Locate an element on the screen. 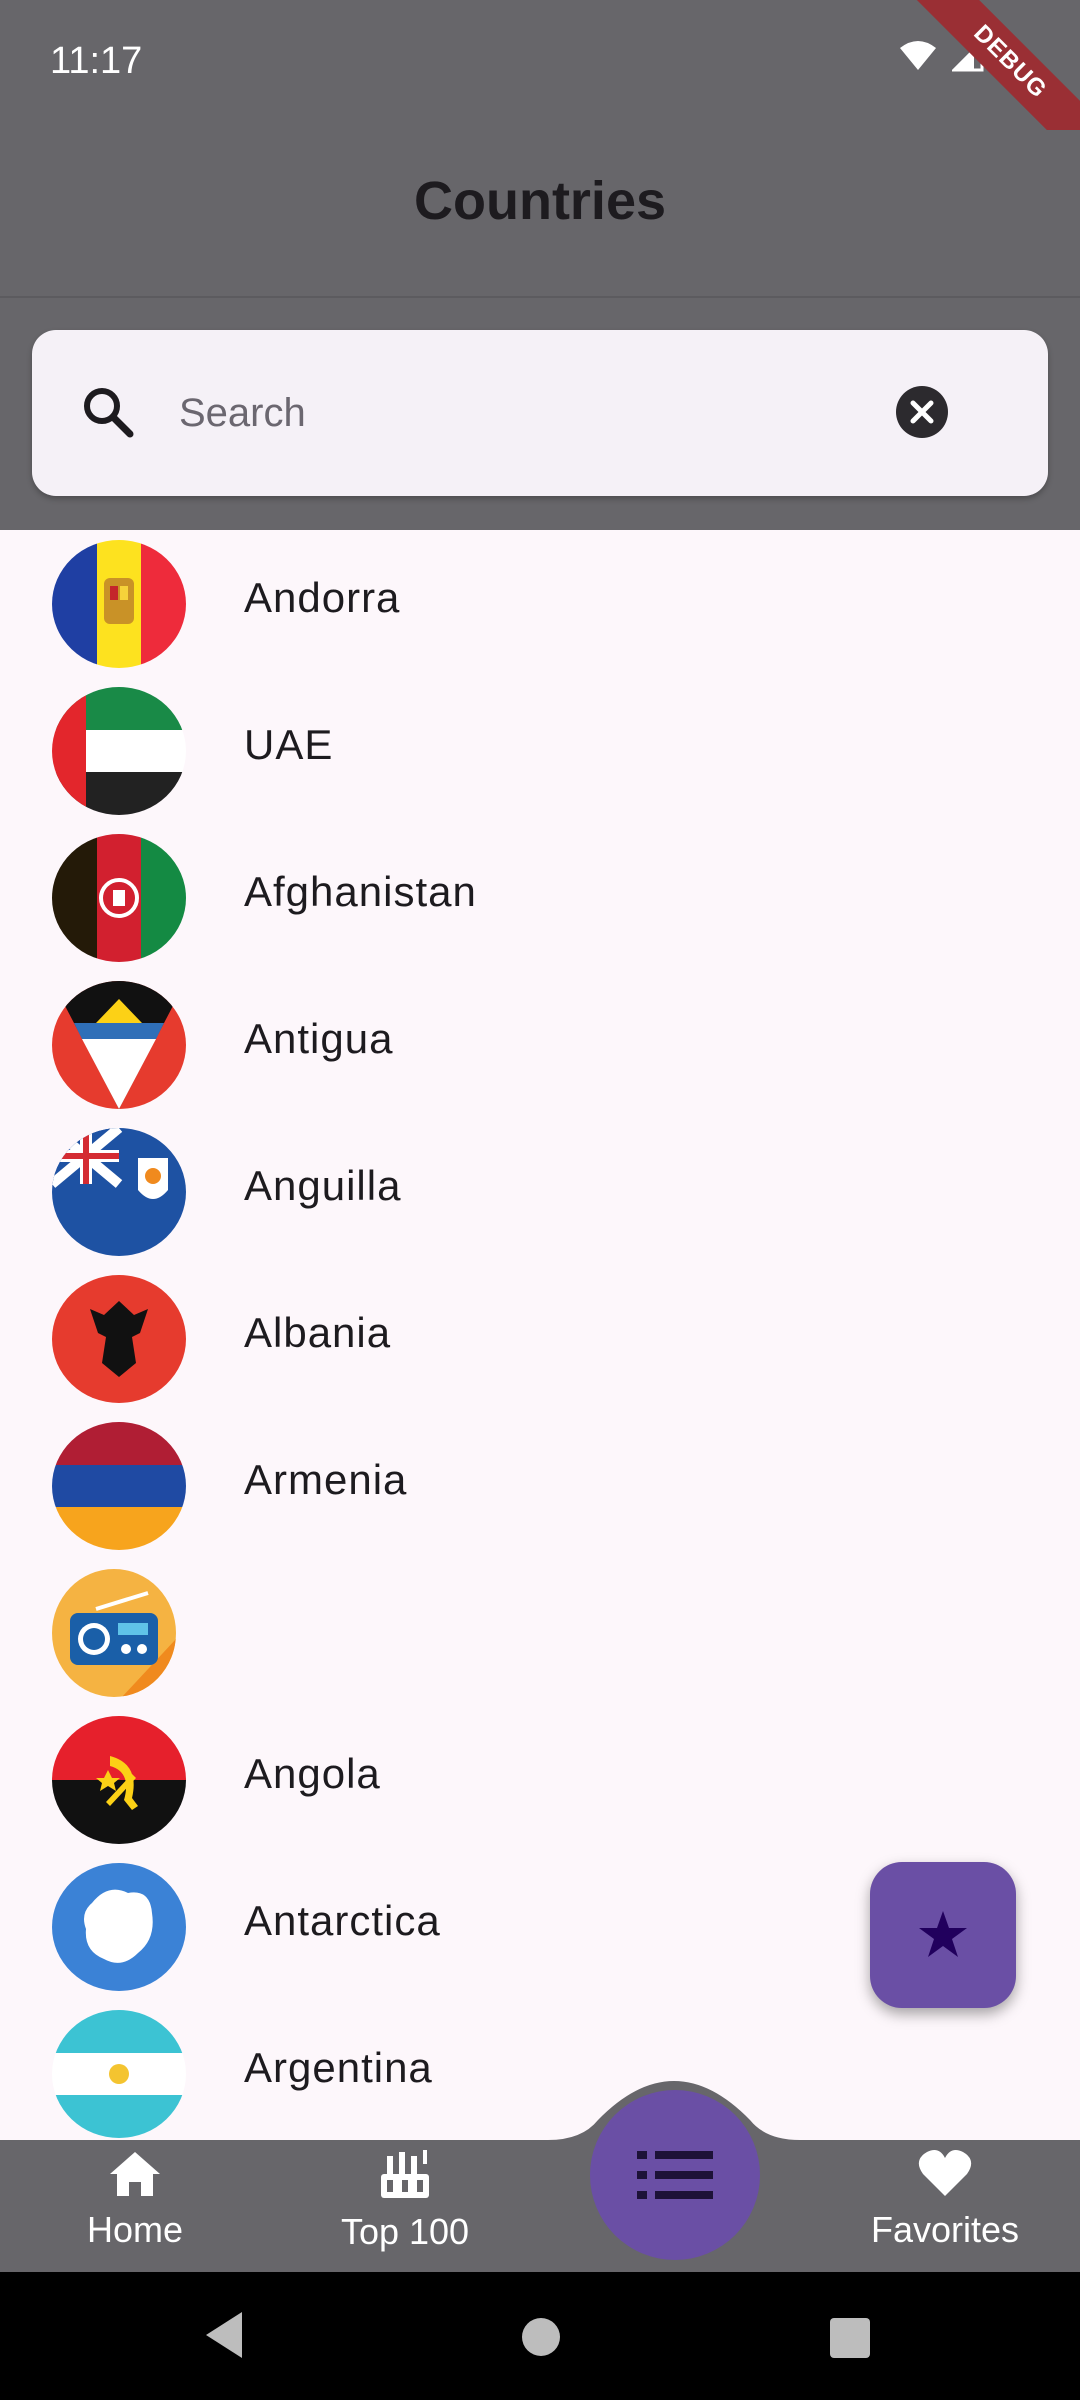 The height and width of the screenshot is (2400, 1080). status-bar: 11:17 is located at coordinates (540, 65).